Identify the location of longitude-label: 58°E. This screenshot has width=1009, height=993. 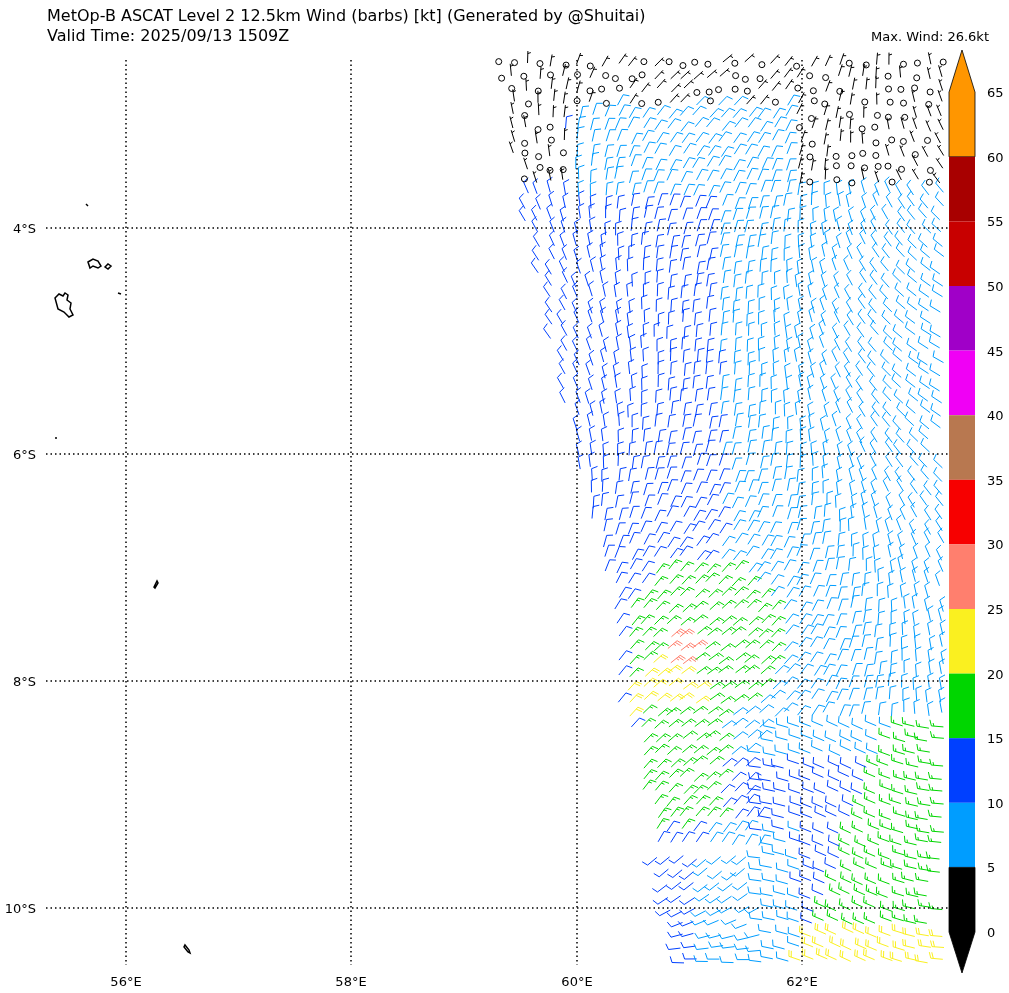
(351, 981).